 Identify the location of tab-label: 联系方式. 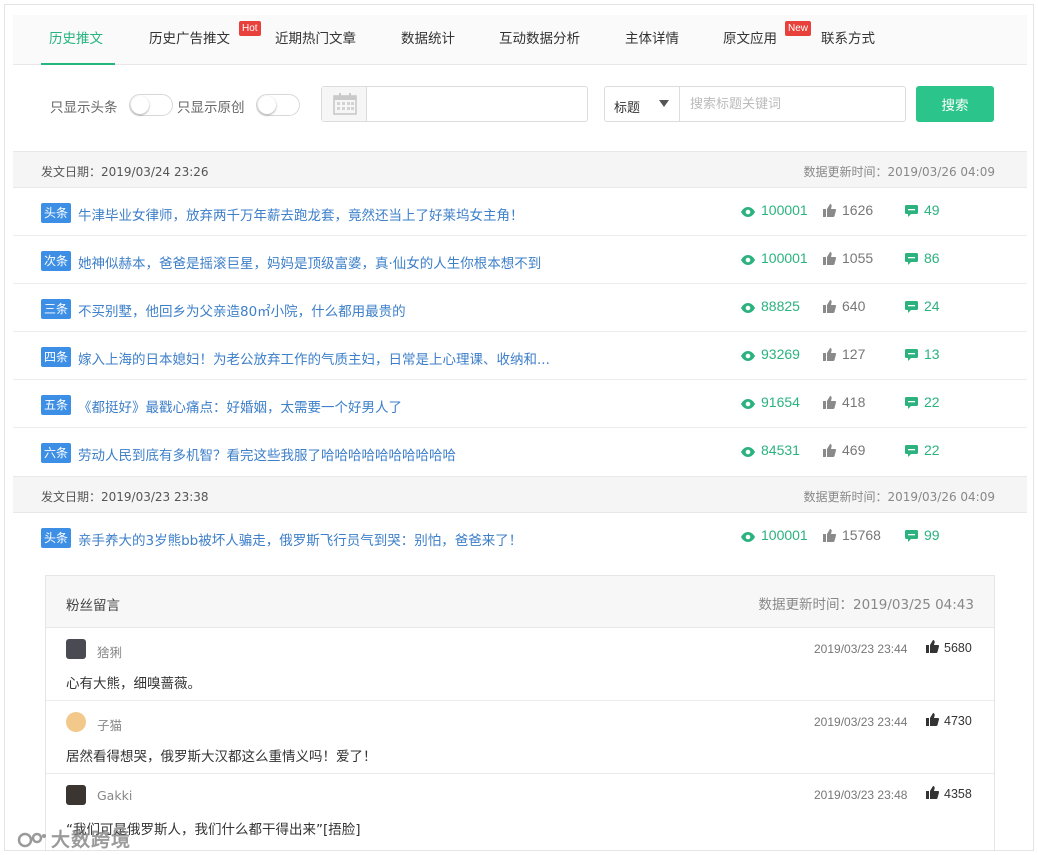
(848, 39).